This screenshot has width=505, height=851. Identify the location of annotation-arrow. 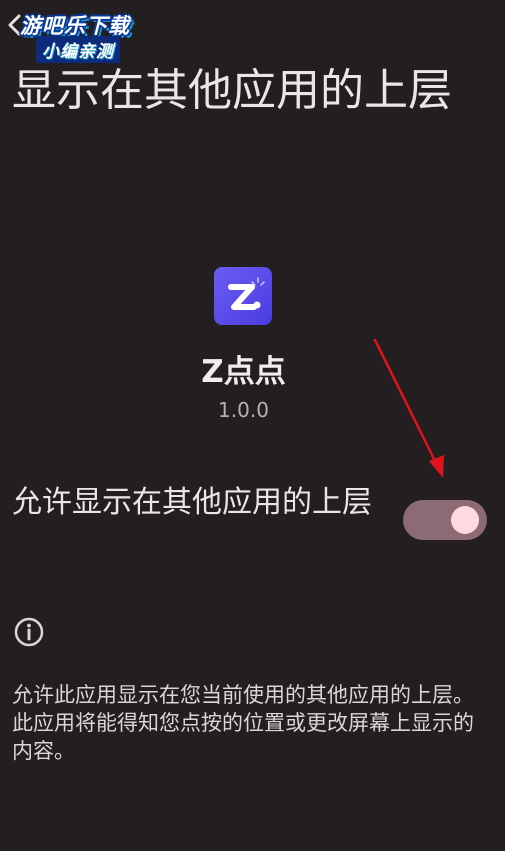
(410, 410).